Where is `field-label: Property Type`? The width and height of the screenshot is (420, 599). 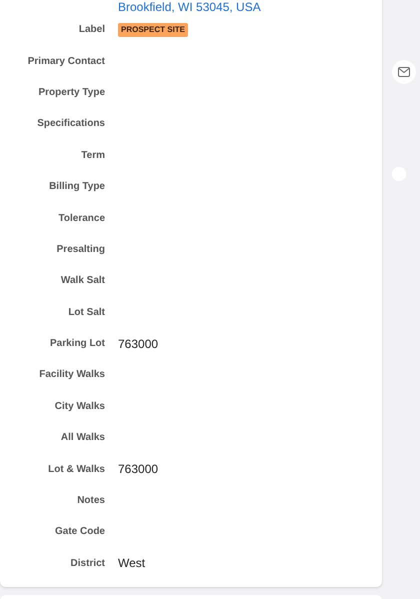
field-label: Property Type is located at coordinates (71, 93).